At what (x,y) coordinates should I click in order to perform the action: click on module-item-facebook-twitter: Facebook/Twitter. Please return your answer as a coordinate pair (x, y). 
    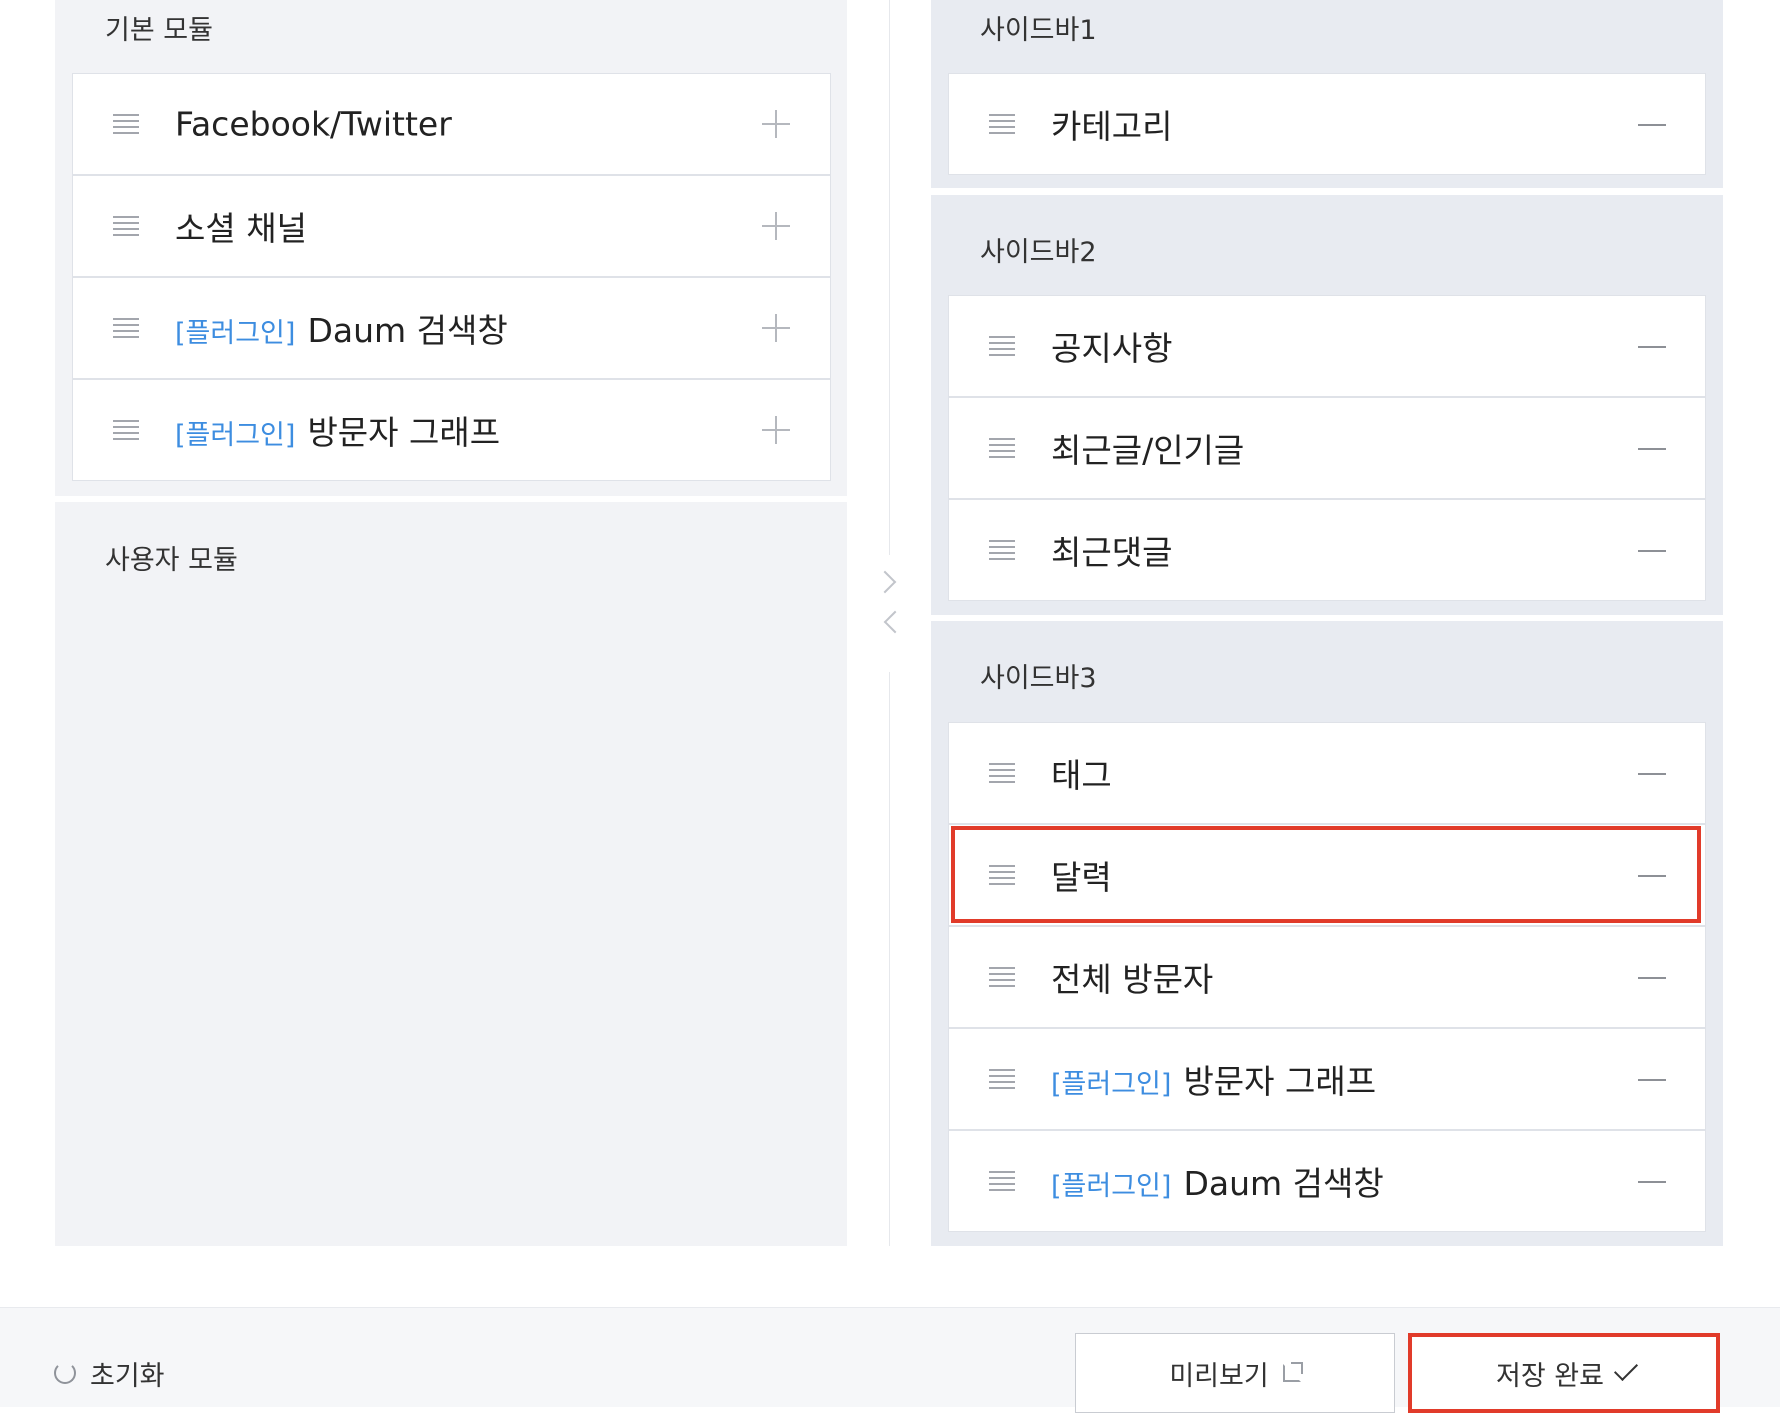
    Looking at the image, I should click on (451, 124).